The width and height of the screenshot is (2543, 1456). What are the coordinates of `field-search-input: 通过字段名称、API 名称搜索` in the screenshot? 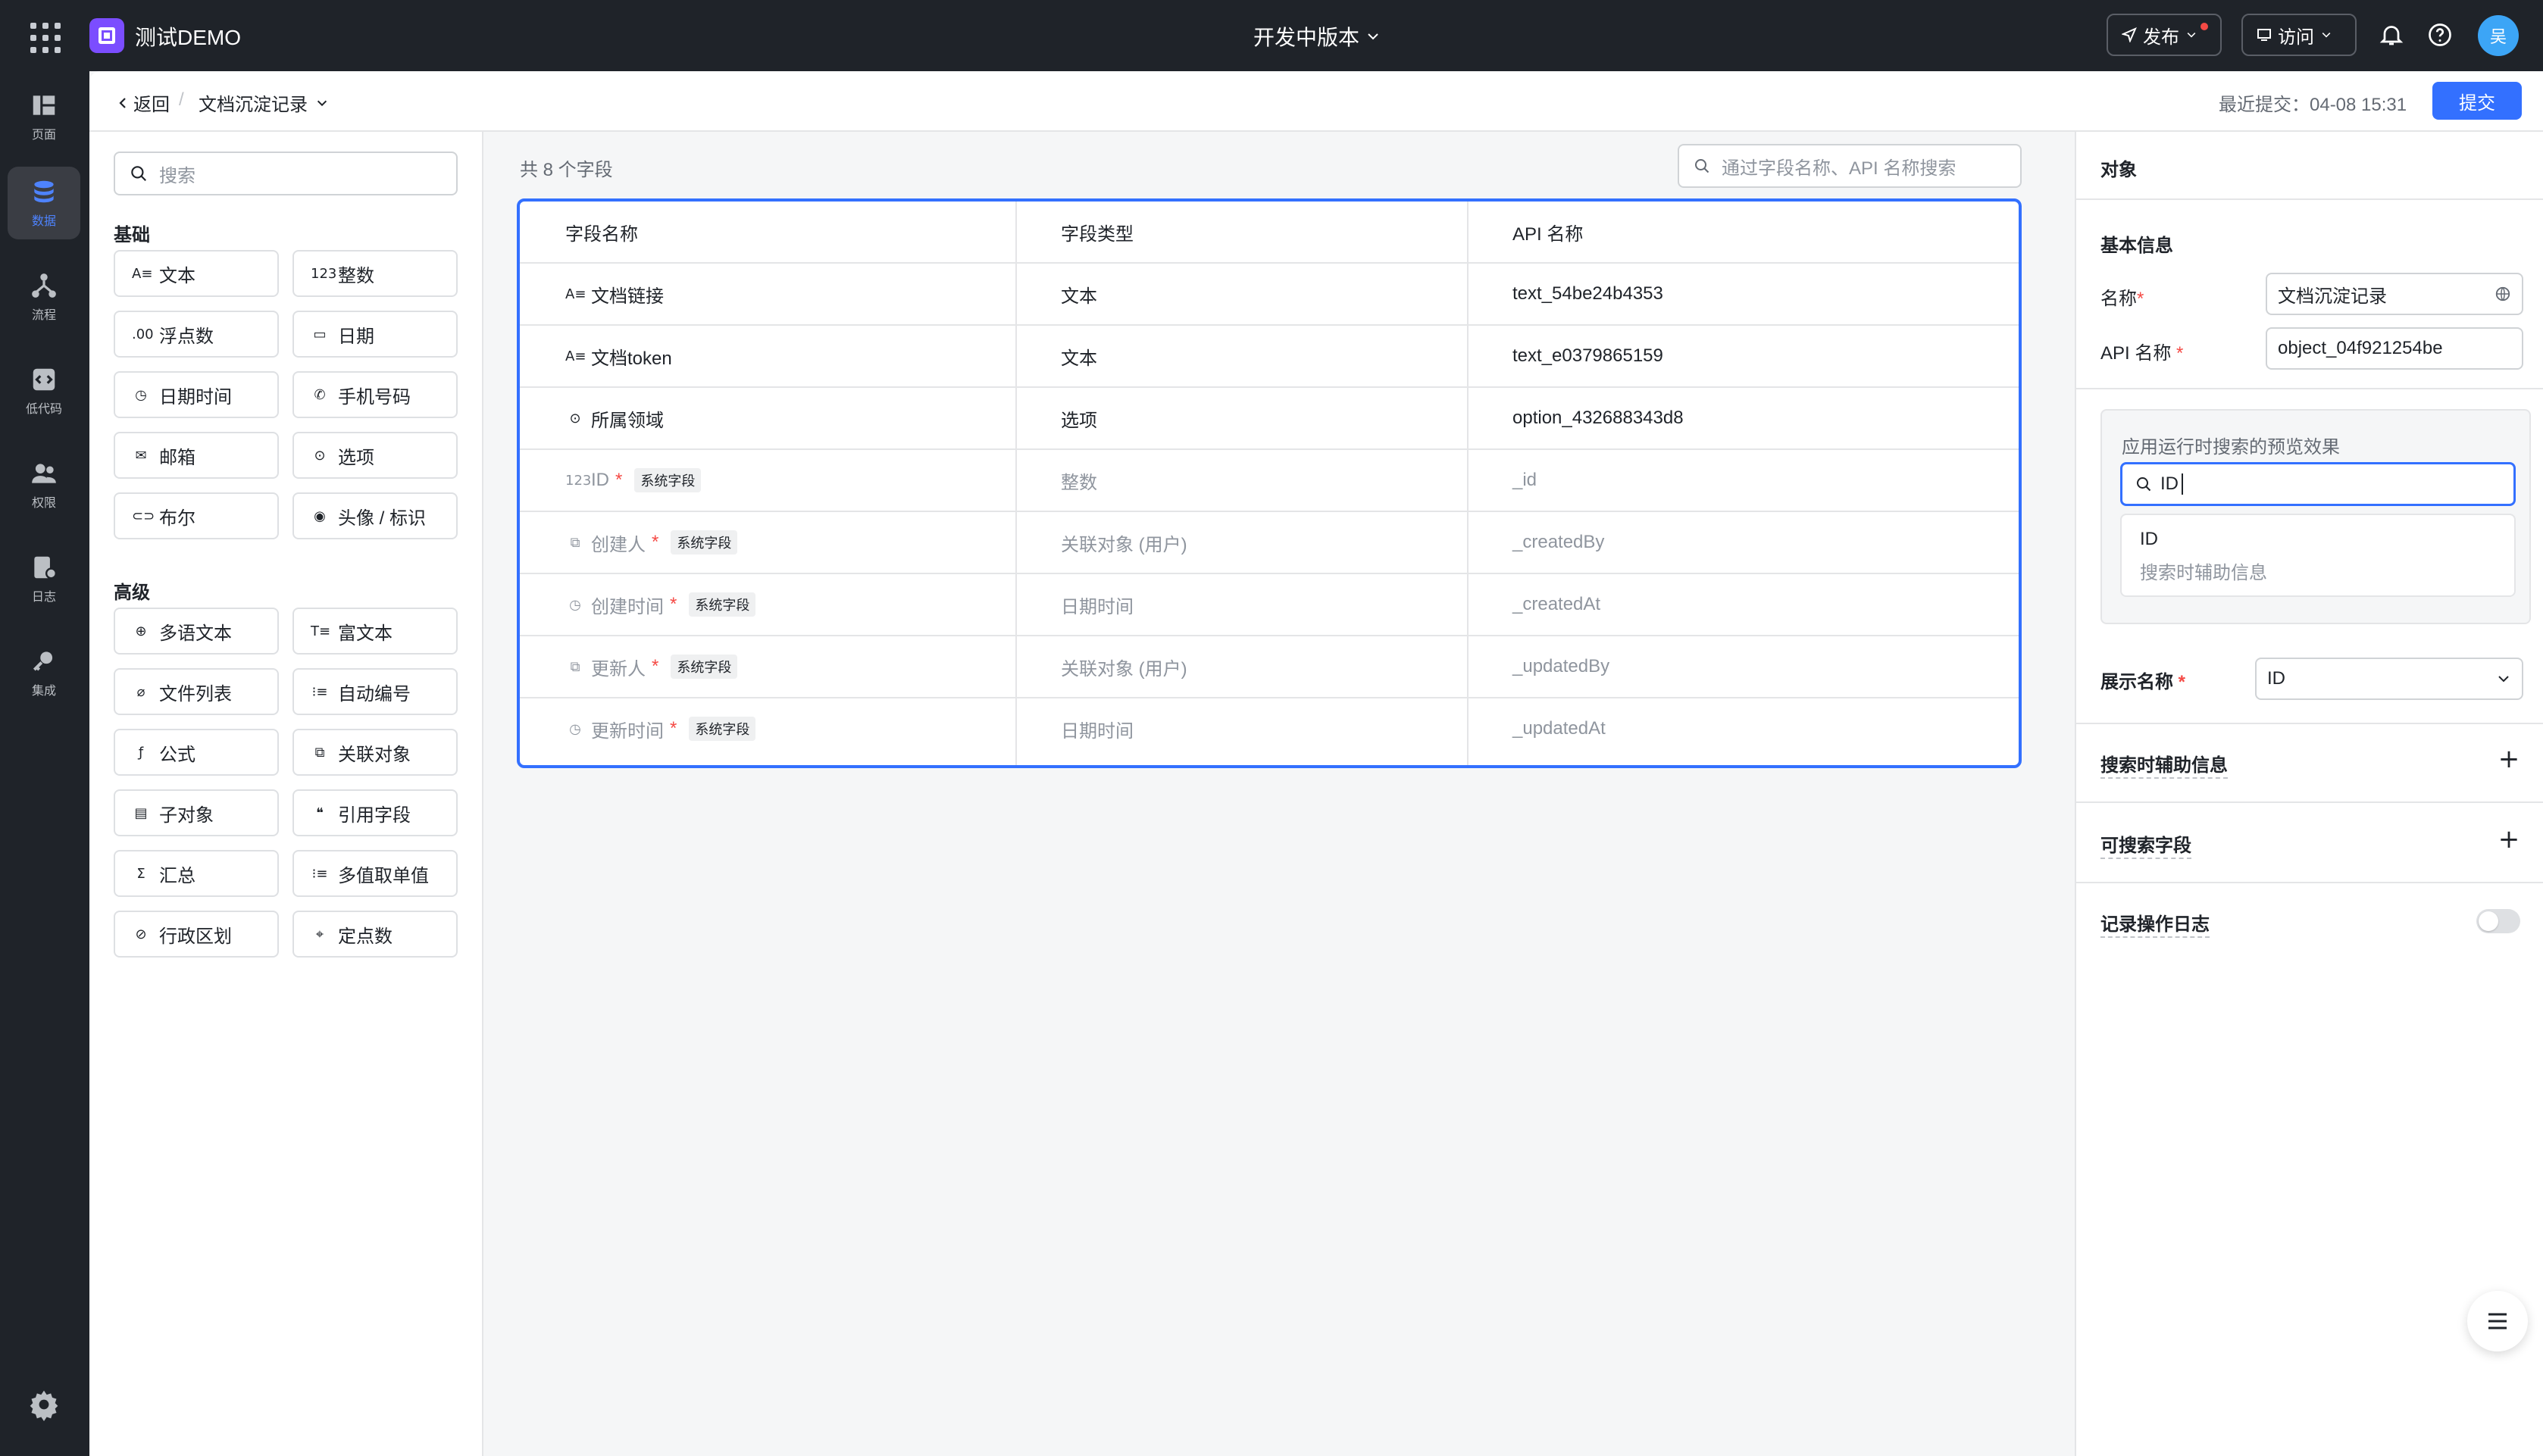 It's located at (1850, 166).